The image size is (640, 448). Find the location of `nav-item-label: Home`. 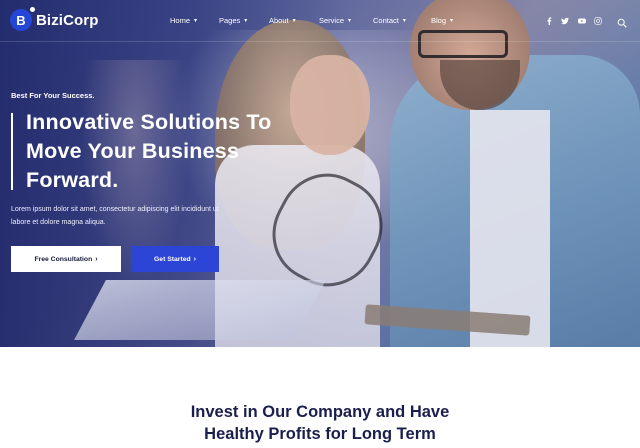

nav-item-label: Home is located at coordinates (180, 20).